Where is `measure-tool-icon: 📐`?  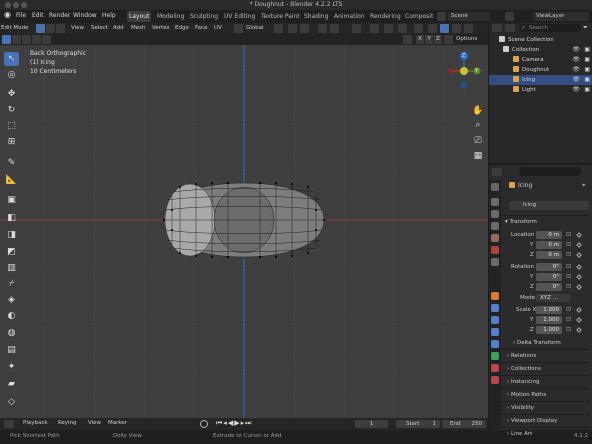
measure-tool-icon: 📐 is located at coordinates (11, 180).